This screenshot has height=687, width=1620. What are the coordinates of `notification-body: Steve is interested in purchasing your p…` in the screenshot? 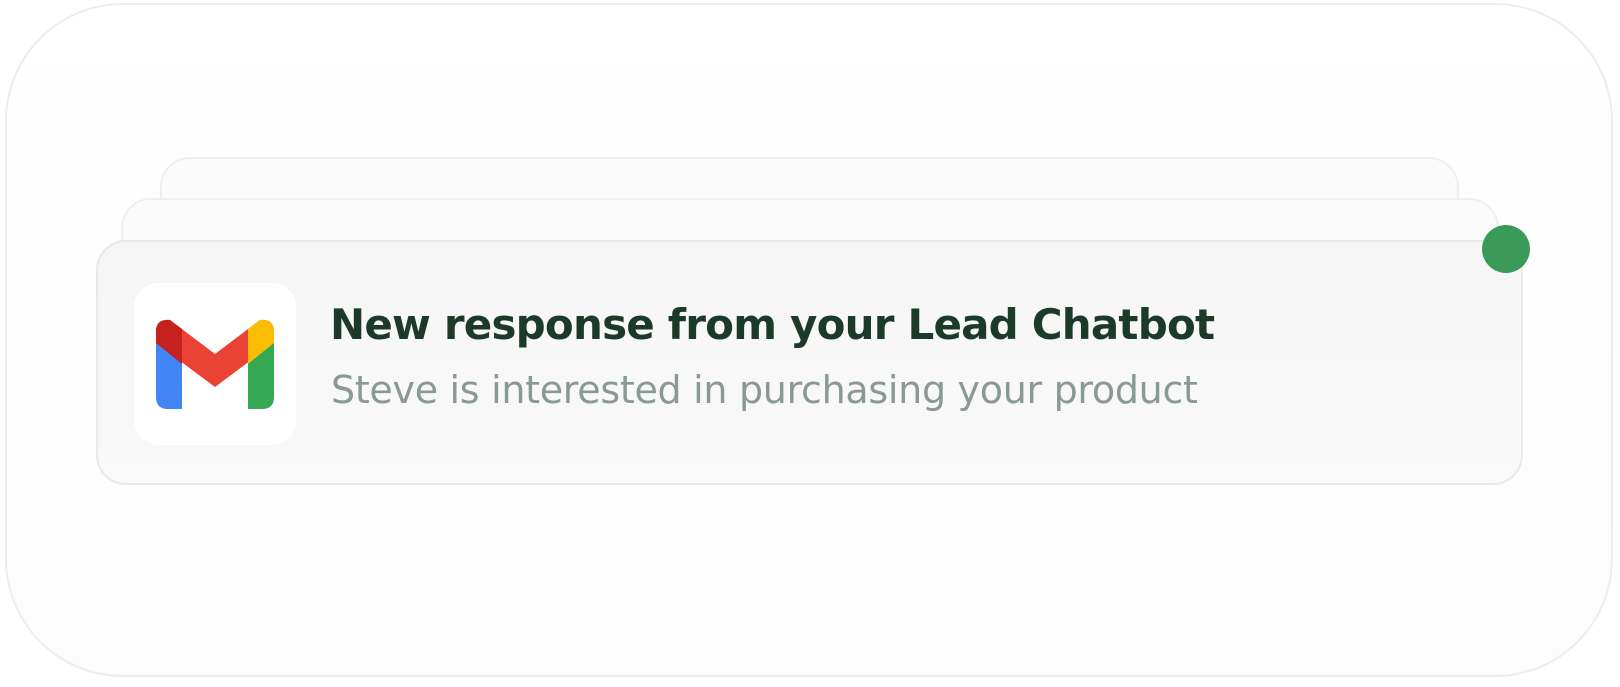 It's located at (764, 390).